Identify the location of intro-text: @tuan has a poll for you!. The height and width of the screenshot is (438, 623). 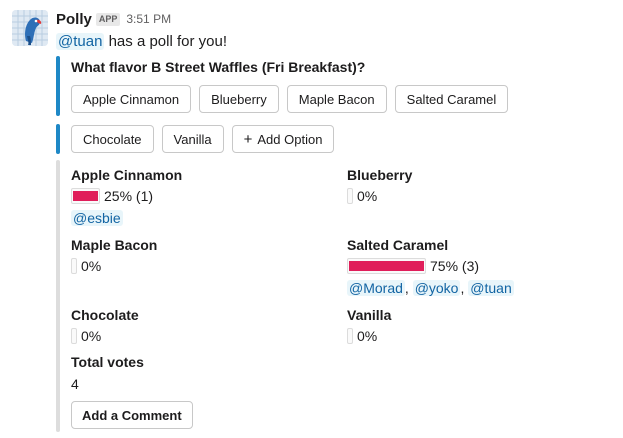
(141, 42).